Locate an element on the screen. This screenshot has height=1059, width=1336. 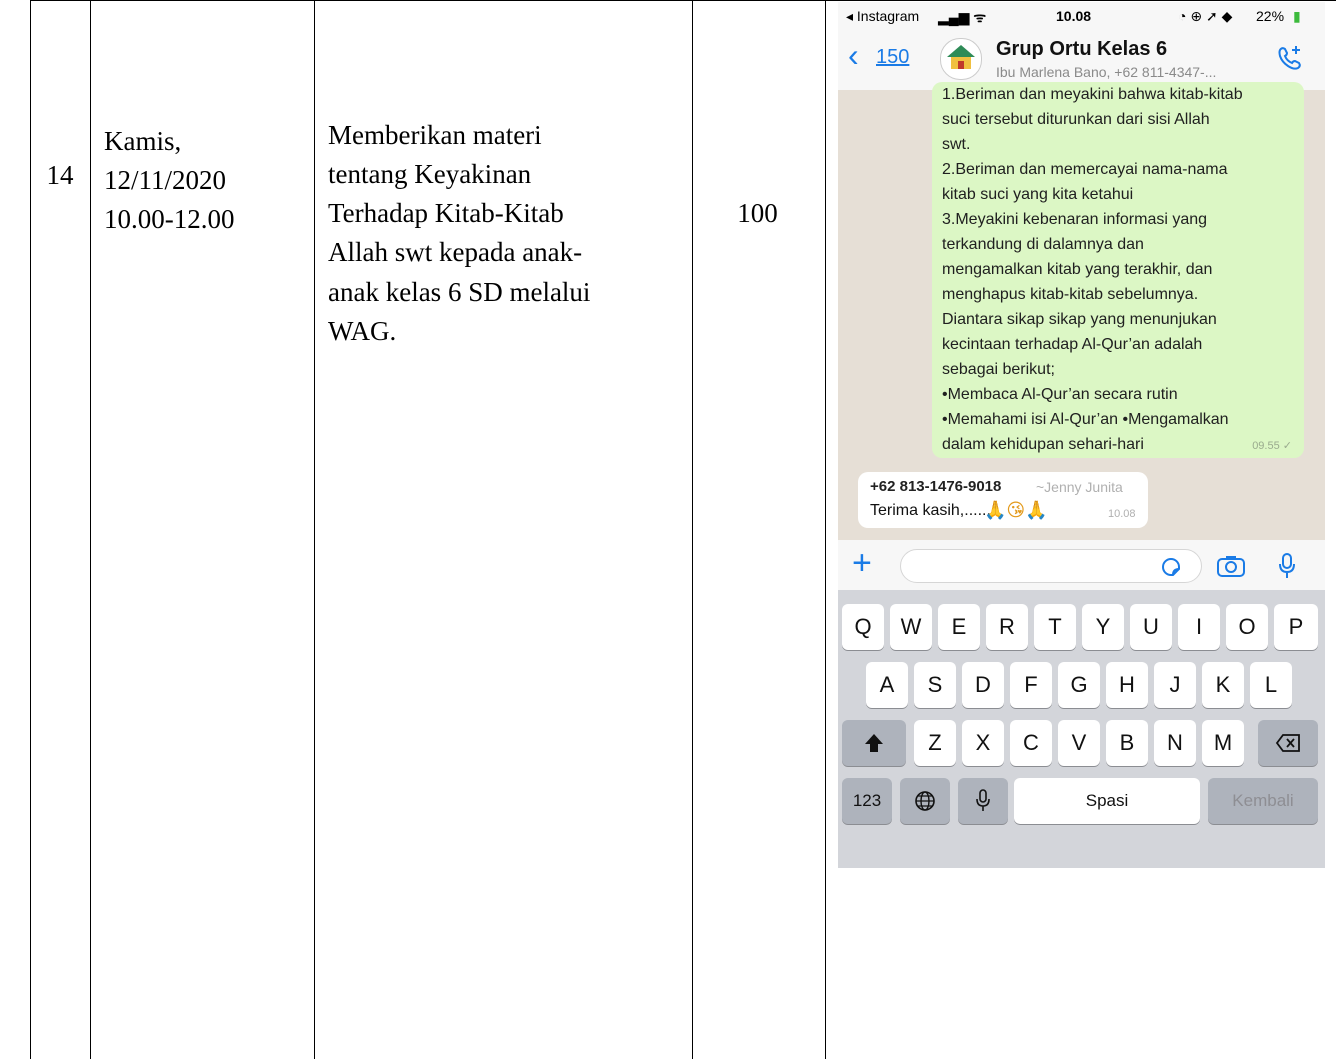
key-s: S is located at coordinates (935, 685).